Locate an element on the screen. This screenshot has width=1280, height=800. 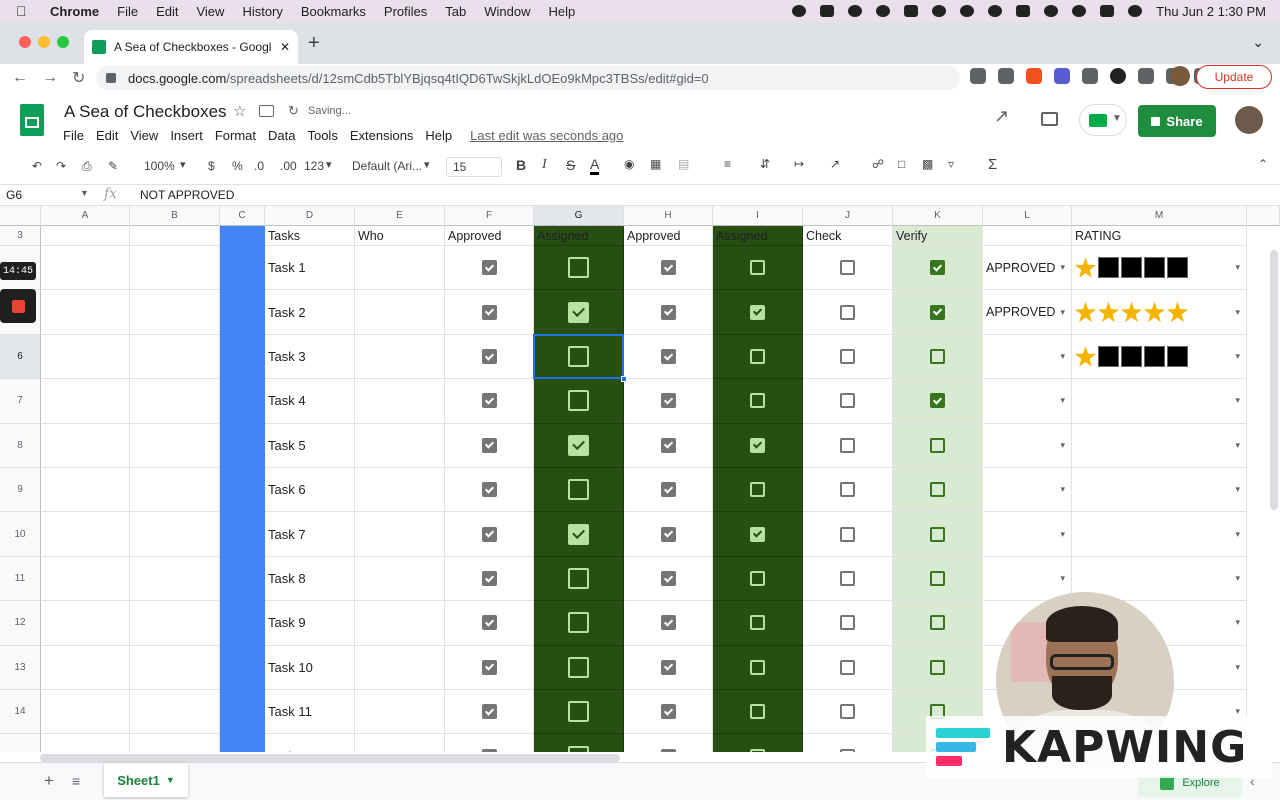
fill-handle is located at coordinates (624, 379).